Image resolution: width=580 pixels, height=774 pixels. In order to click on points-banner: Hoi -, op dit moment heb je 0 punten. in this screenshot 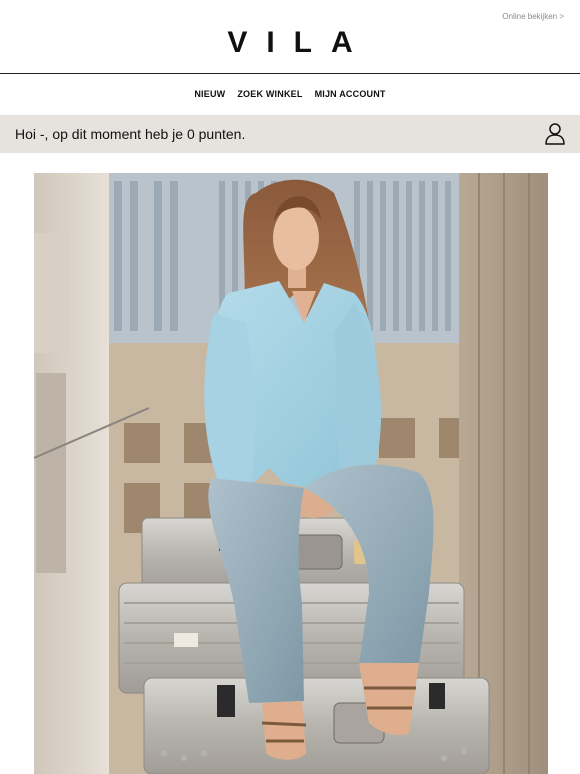, I will do `click(290, 134)`.